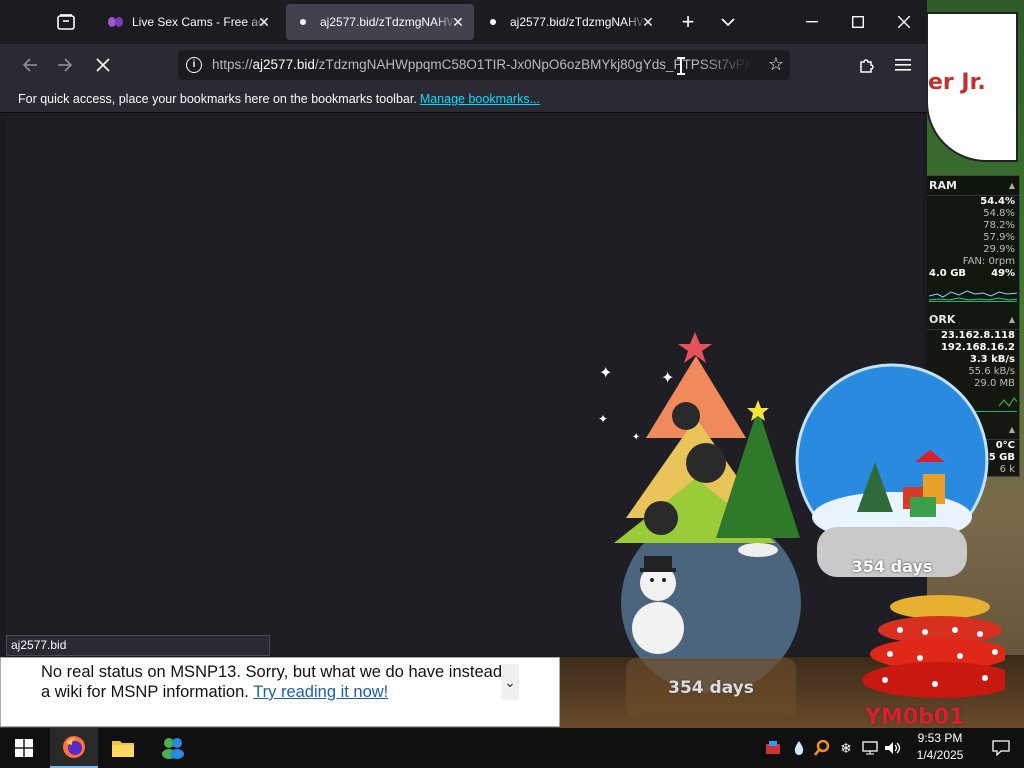 This screenshot has width=1024, height=768. What do you see at coordinates (903, 65) in the screenshot?
I see `menu-icon` at bounding box center [903, 65].